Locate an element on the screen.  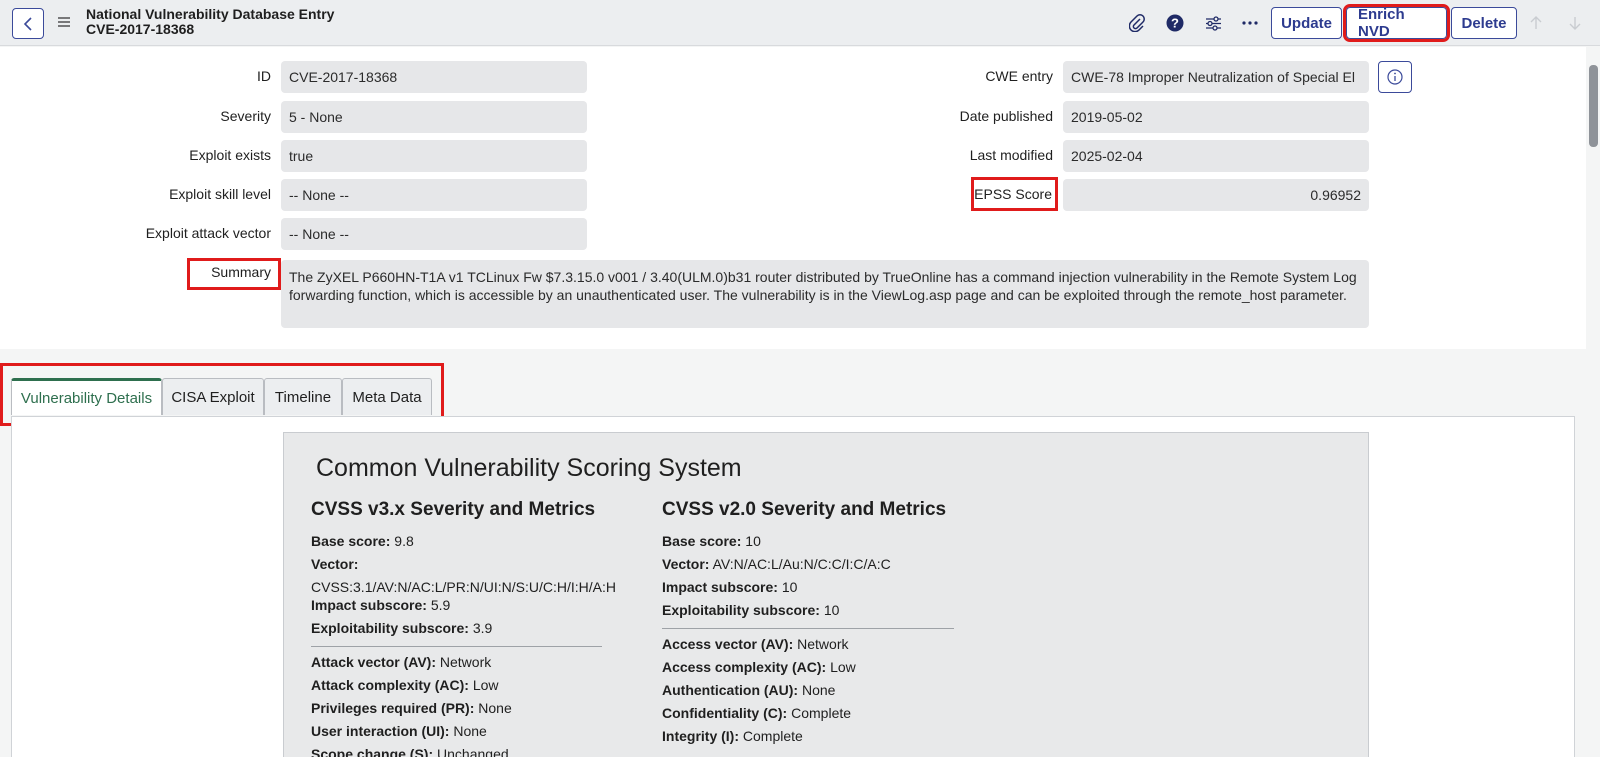
v2-exploitability: Exploitability subscore: 10 is located at coordinates (750, 610).